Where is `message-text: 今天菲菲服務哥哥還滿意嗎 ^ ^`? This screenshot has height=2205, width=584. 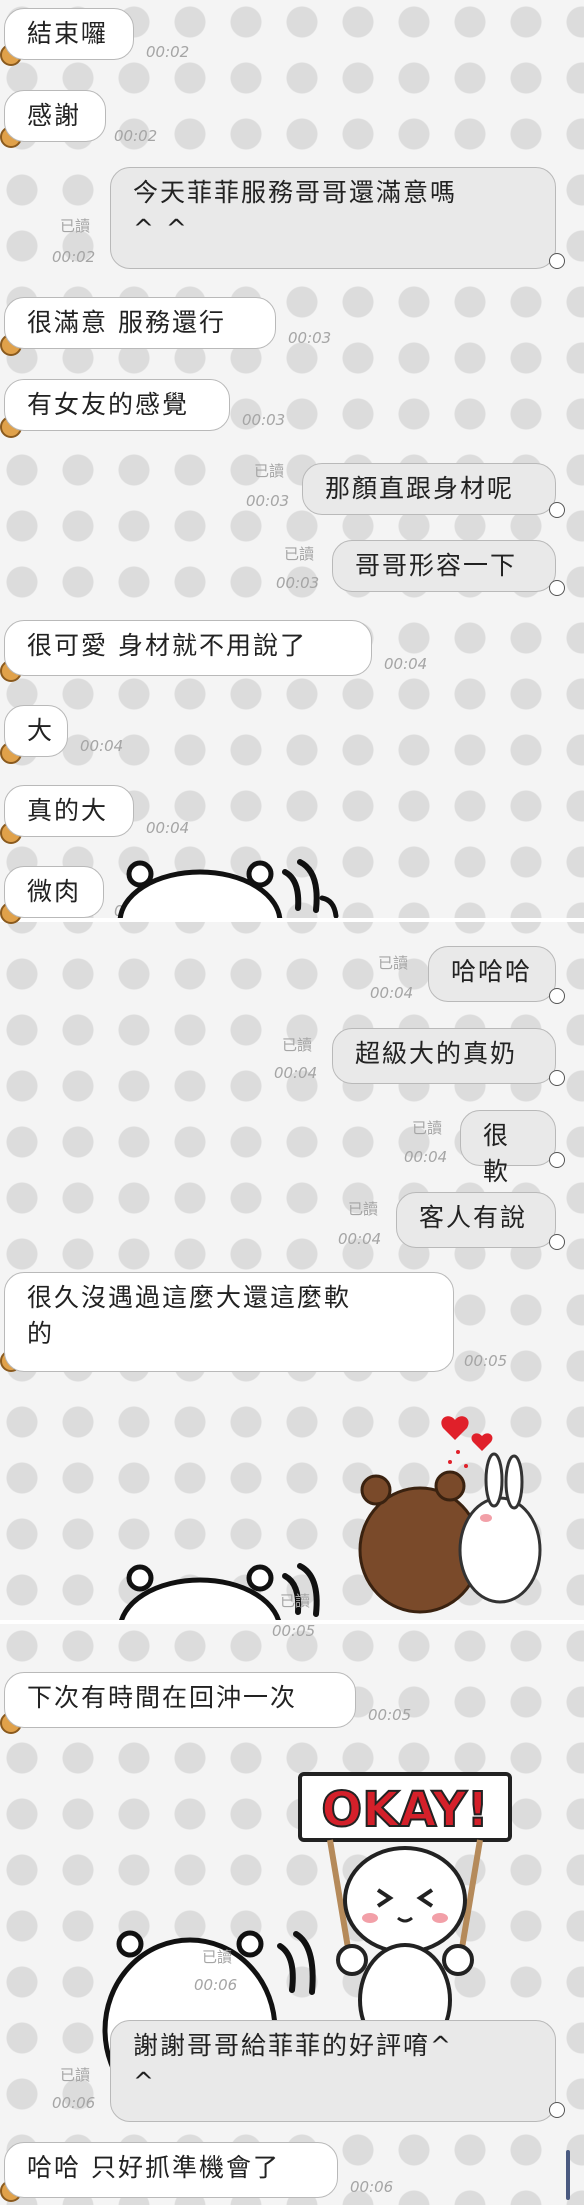 message-text: 今天菲菲服務哥哥還滿意嗎 ^ ^ is located at coordinates (295, 210).